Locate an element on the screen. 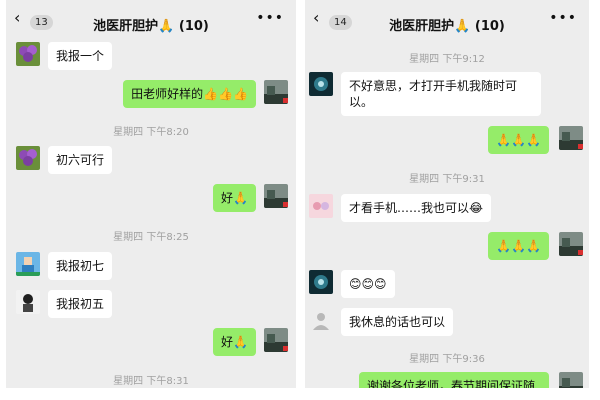  message-bubble: 才看手机……我也可以😂 is located at coordinates (416, 208).